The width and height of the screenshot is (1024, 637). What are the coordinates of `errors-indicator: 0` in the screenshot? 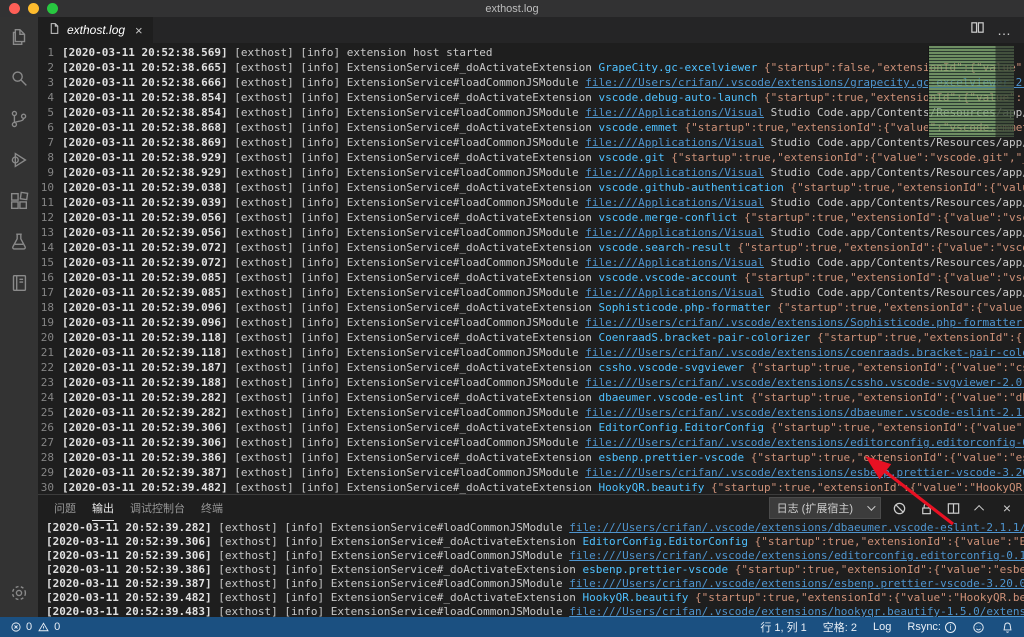 It's located at (21, 627).